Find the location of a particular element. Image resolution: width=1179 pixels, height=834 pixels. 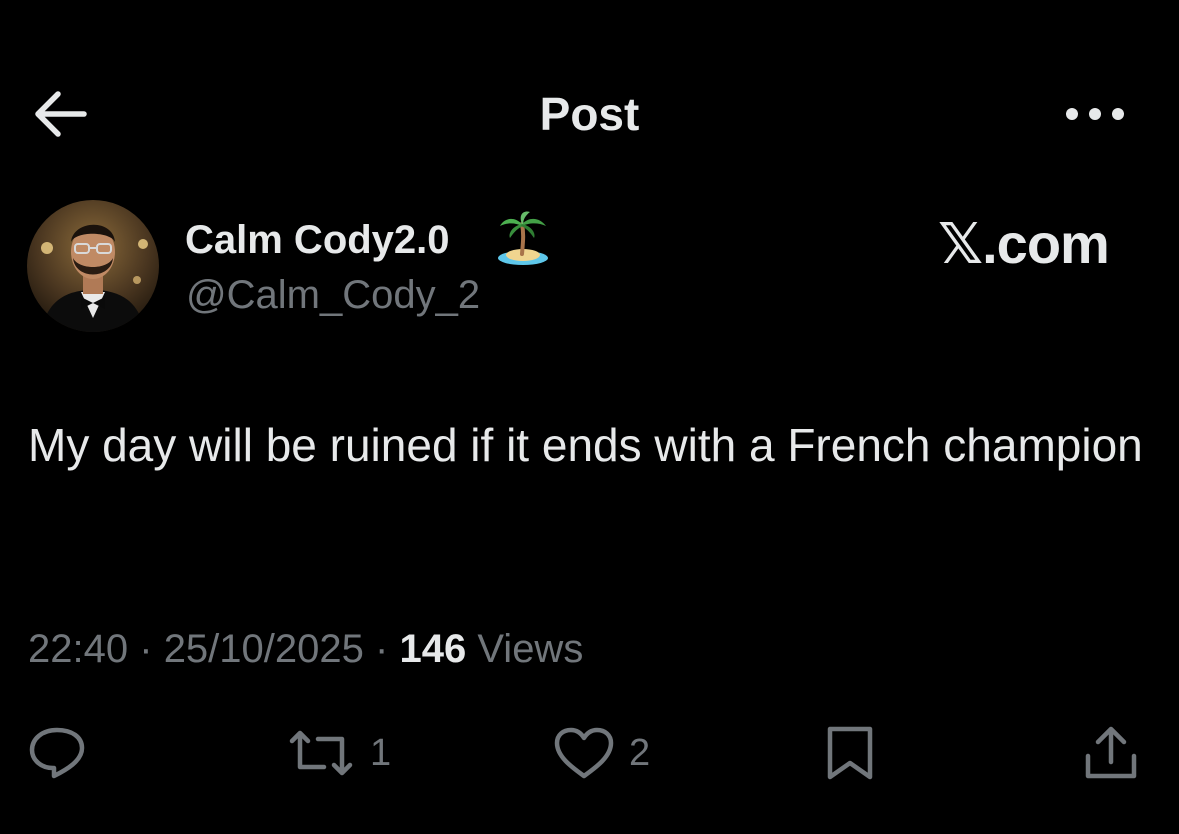

author-display-name: Calm Cody2.0 is located at coordinates (317, 240).